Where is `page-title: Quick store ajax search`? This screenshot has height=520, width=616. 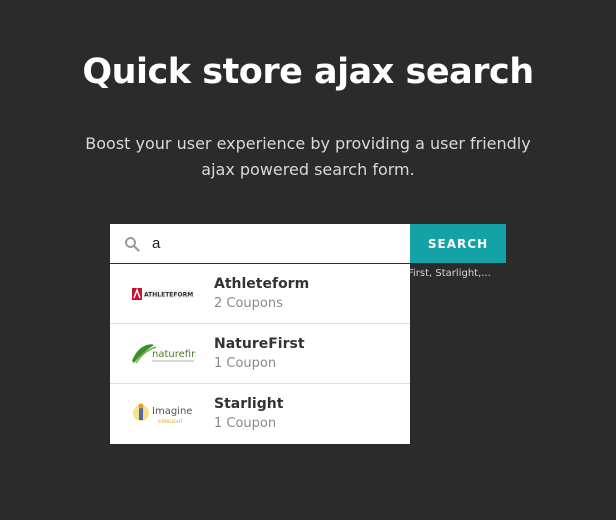
page-title: Quick store ajax search is located at coordinates (308, 72).